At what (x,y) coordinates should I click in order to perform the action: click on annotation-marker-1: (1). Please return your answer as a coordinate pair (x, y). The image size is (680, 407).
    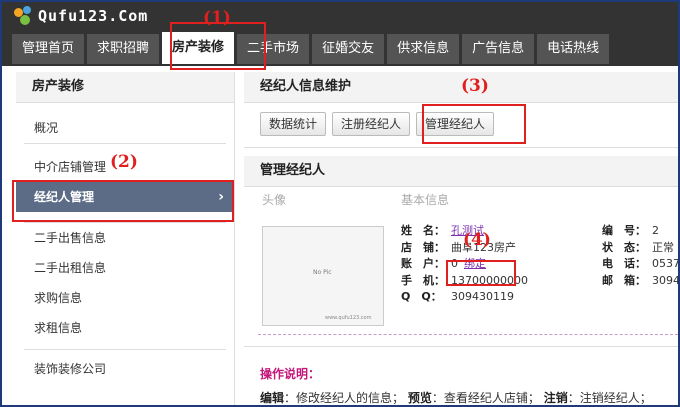
    Looking at the image, I should click on (217, 18).